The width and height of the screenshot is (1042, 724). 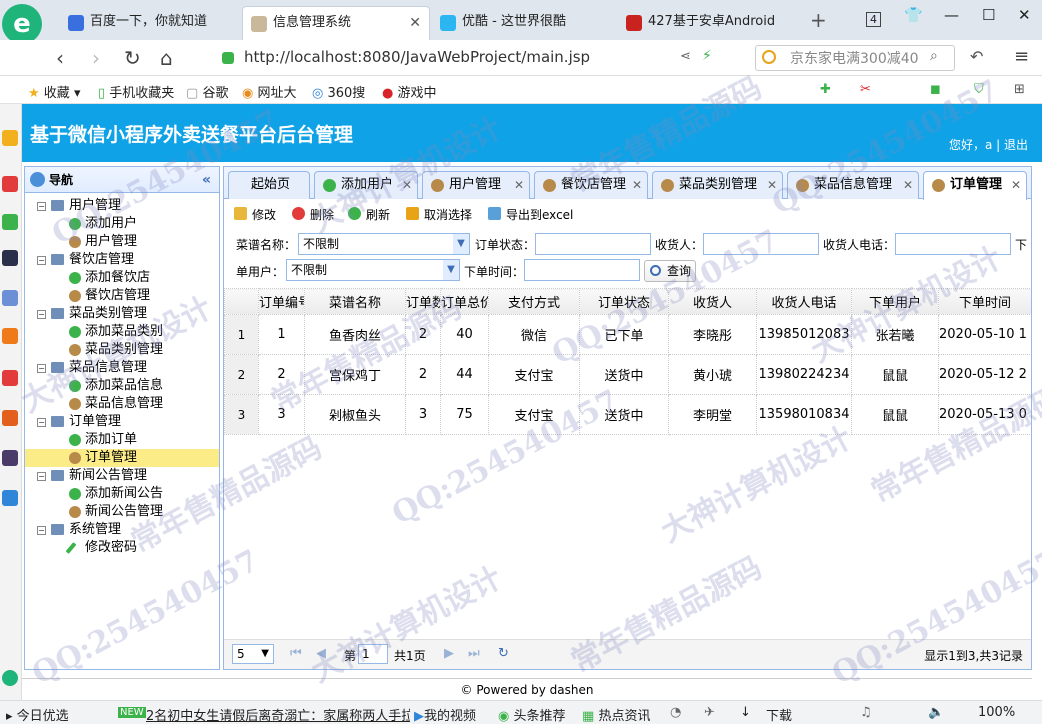 I want to click on status-item-video: ▶我的视频, so click(x=445, y=714).